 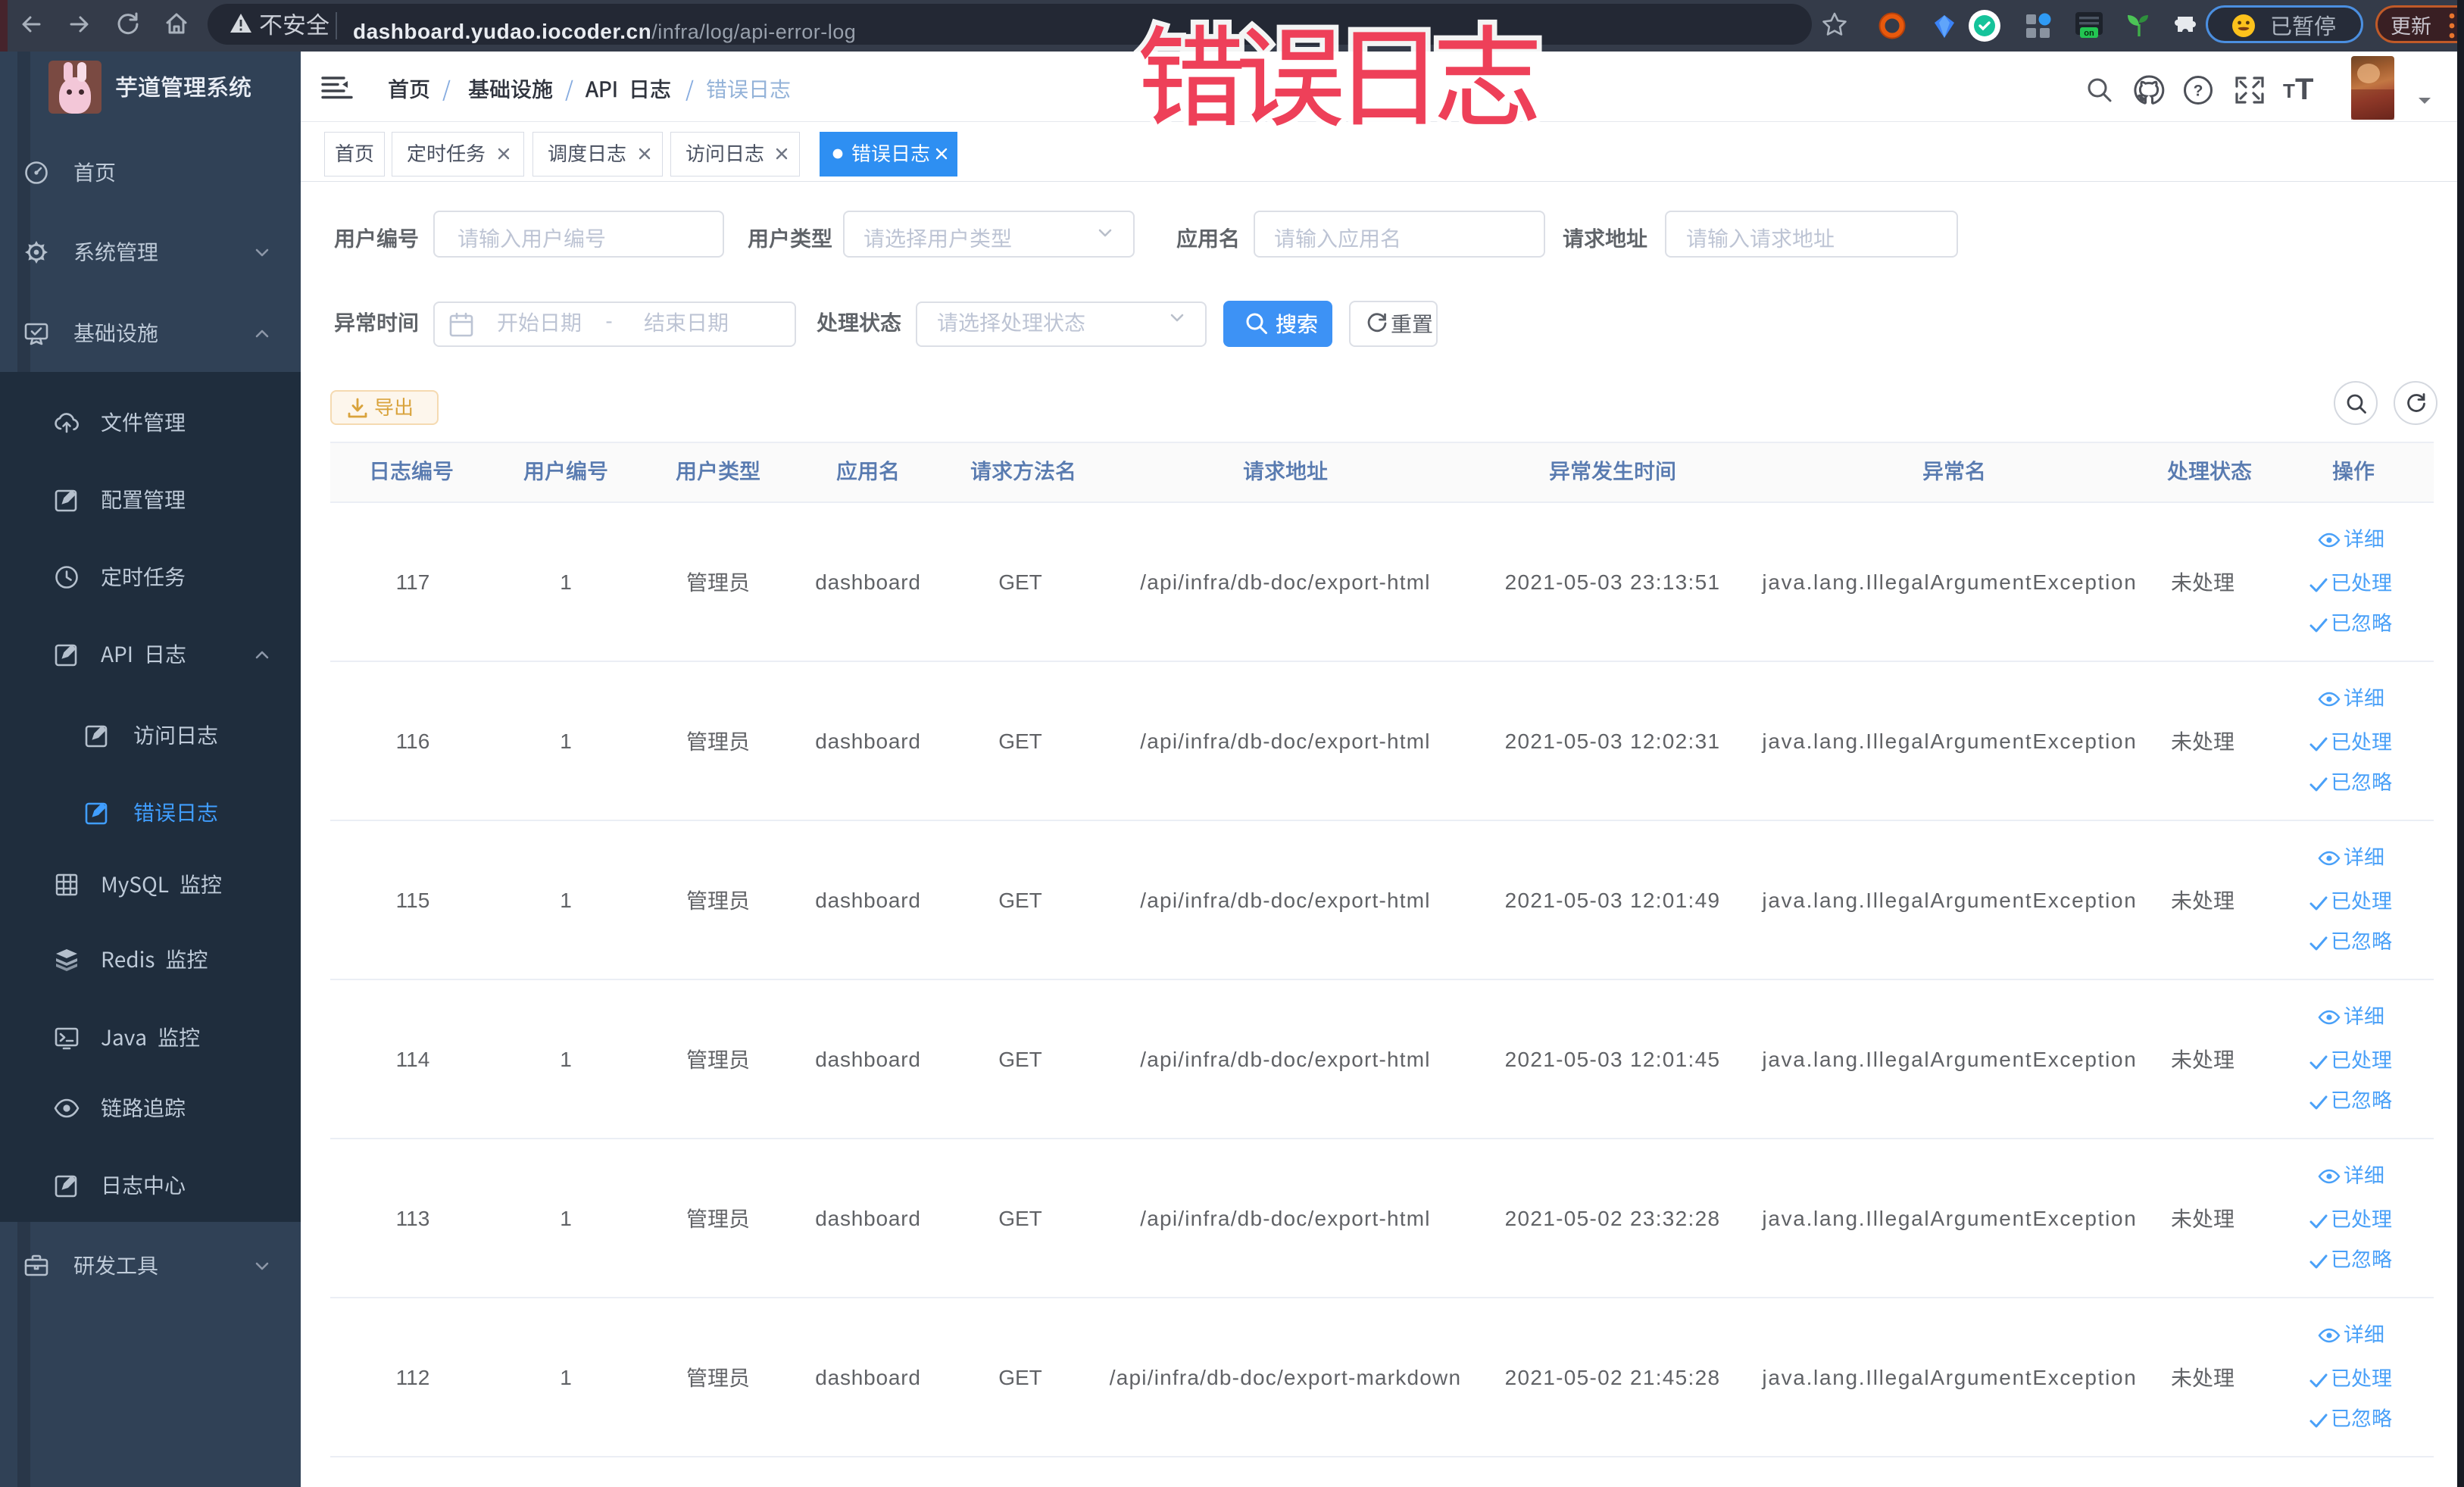 What do you see at coordinates (2089, 33) in the screenshot?
I see `svg-text: on` at bounding box center [2089, 33].